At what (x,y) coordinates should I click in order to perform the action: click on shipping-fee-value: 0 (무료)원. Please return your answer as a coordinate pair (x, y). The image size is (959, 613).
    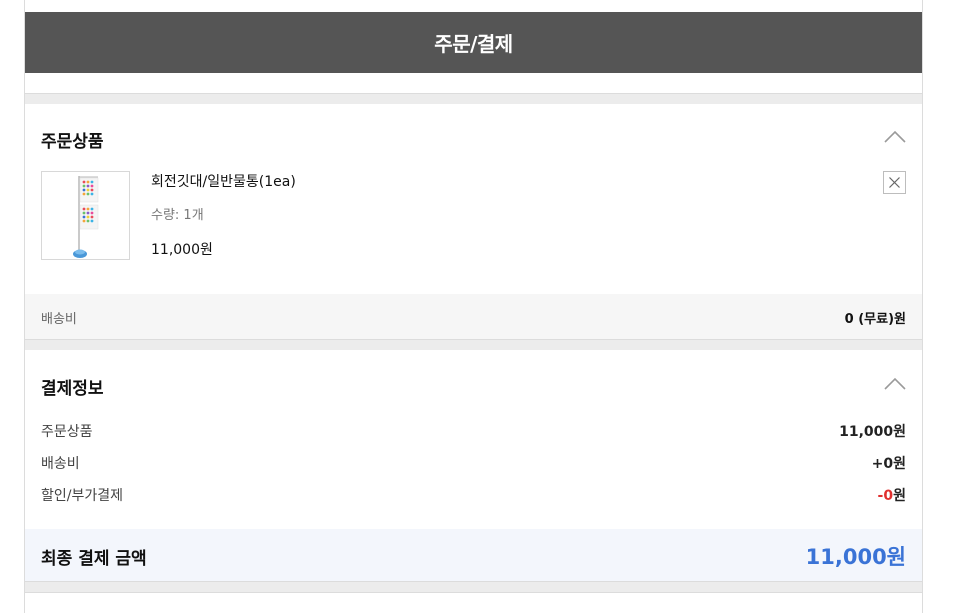
    Looking at the image, I should click on (875, 319).